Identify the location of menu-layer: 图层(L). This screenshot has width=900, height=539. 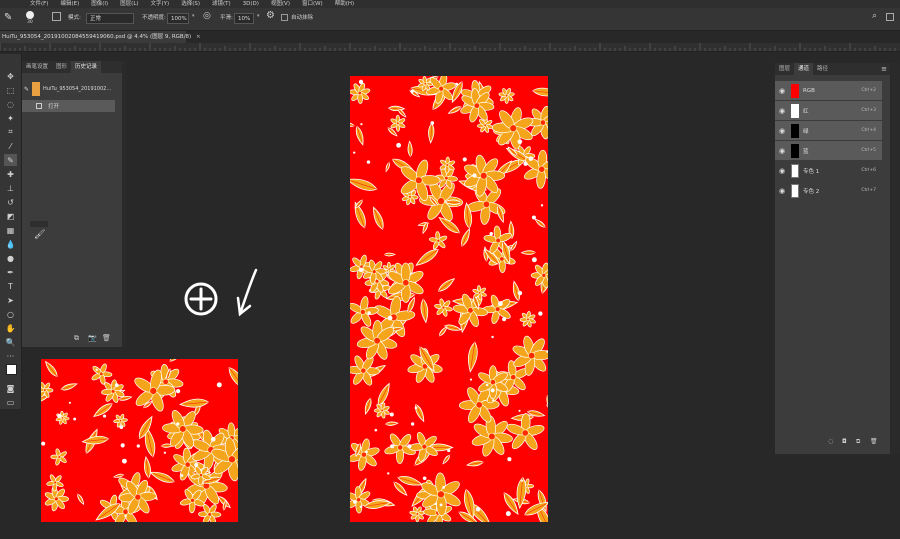
(129, 4).